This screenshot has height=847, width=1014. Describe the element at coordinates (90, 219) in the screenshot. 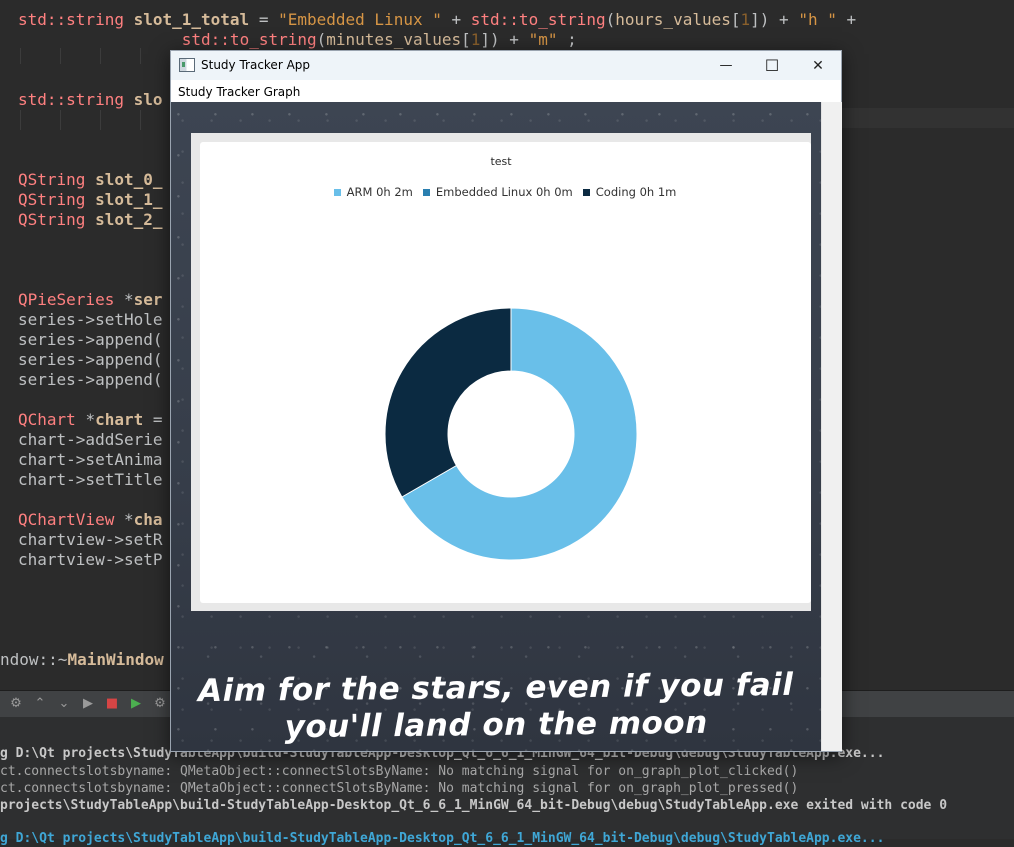

I see `code-line: QString slot_2_` at that location.